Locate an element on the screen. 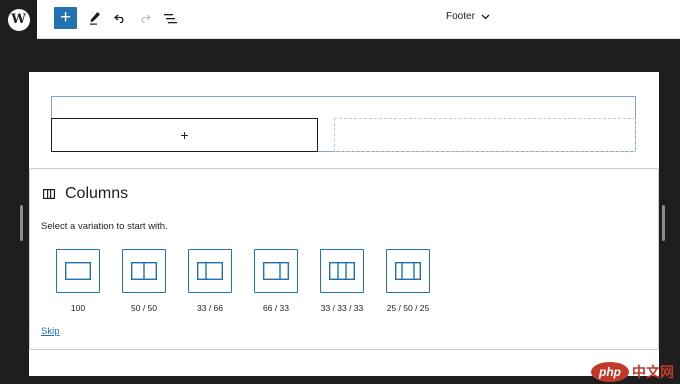 This screenshot has height=384, width=680. variation-33-33-33-button is located at coordinates (342, 271).